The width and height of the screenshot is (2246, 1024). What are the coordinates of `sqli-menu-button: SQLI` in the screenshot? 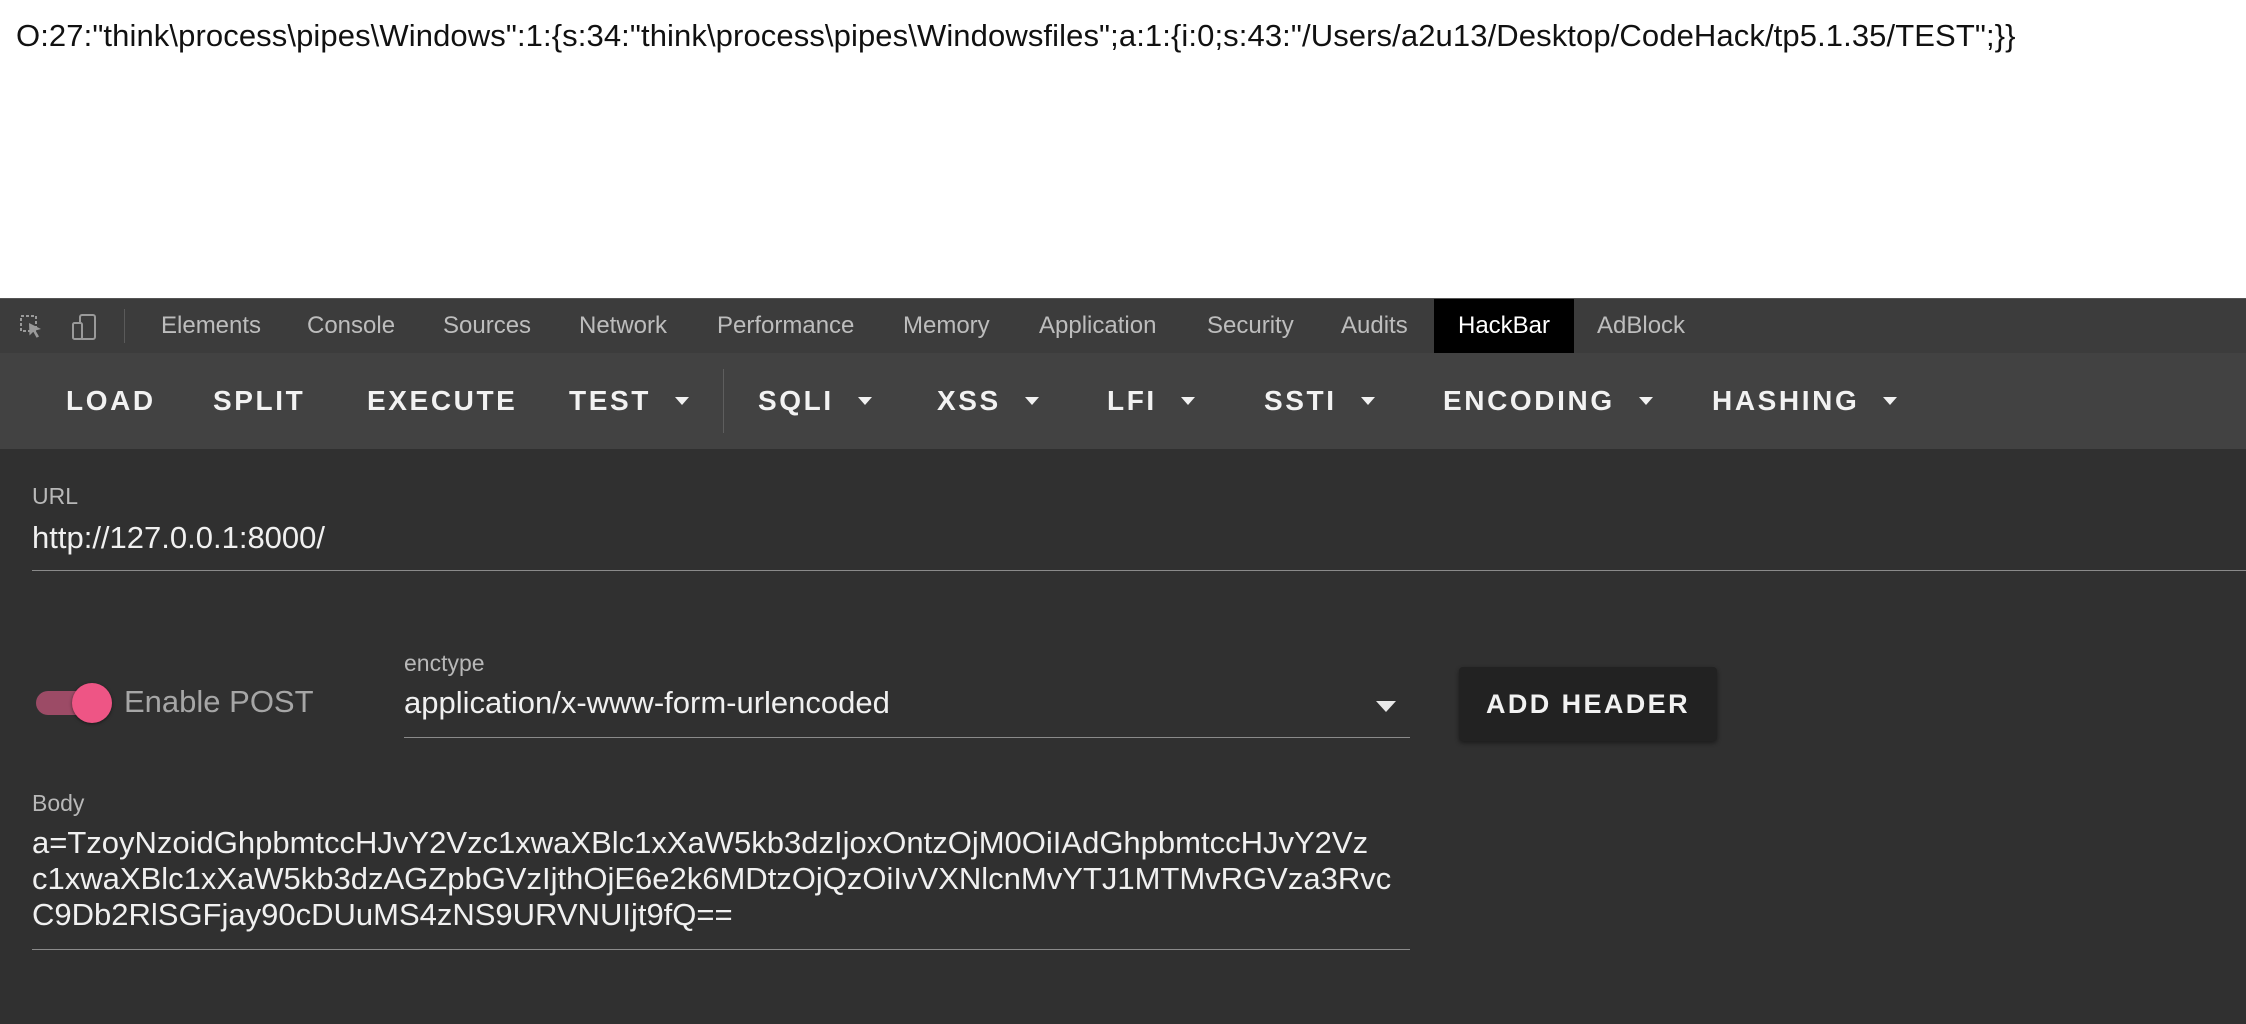 It's located at (815, 401).